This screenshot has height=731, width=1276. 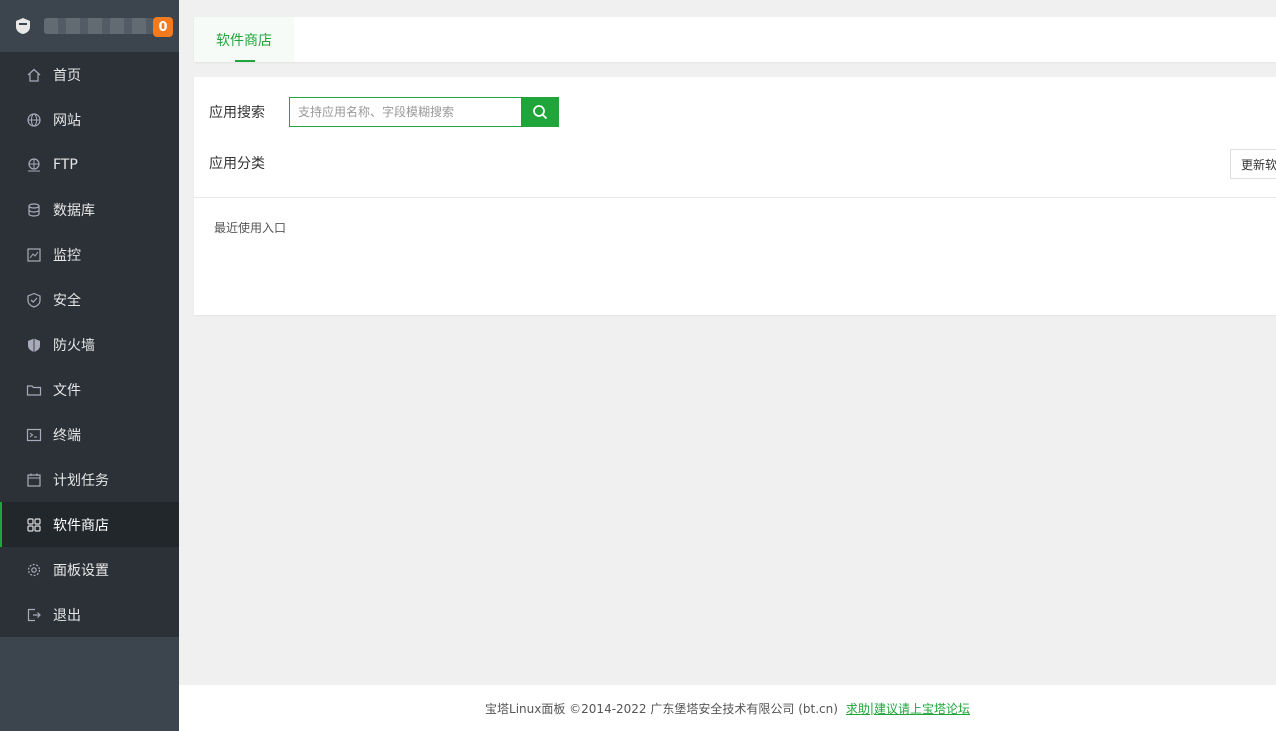 I want to click on search-button, so click(x=540, y=112).